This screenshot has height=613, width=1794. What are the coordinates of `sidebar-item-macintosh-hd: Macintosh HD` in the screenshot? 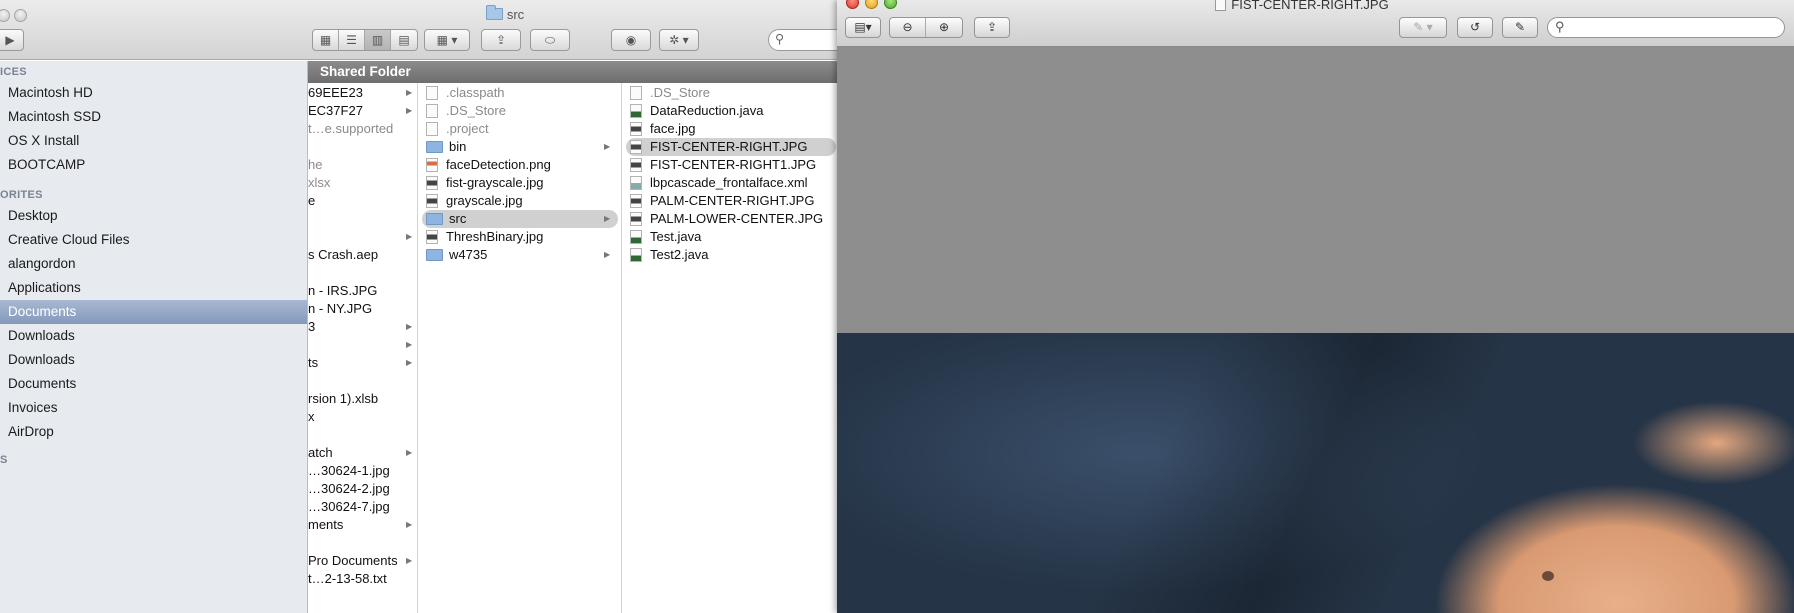 It's located at (153, 93).